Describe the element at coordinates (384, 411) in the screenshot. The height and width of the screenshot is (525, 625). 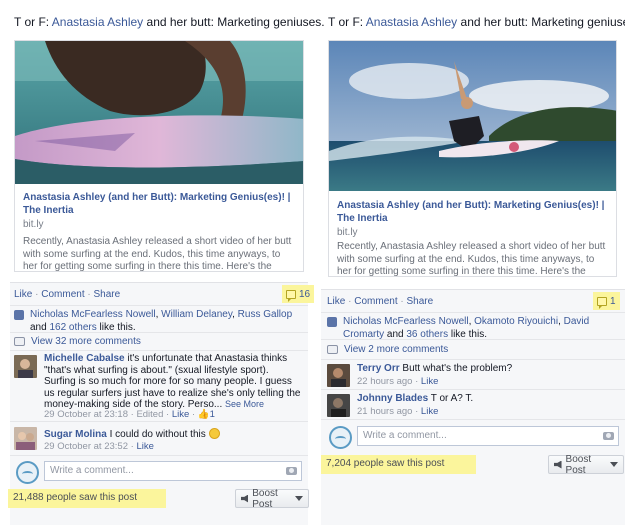
I see `comment-time: 21 hours ago` at that location.